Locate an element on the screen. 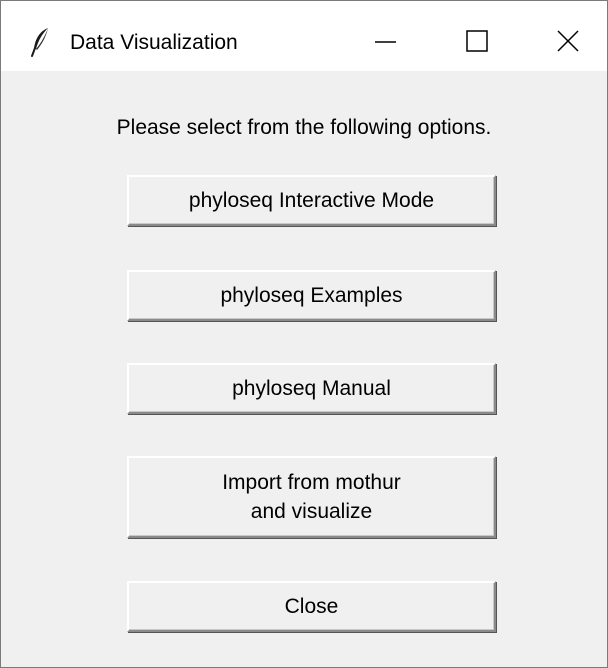 The width and height of the screenshot is (608, 668). examples-label: phyloseq Examples is located at coordinates (311, 295).